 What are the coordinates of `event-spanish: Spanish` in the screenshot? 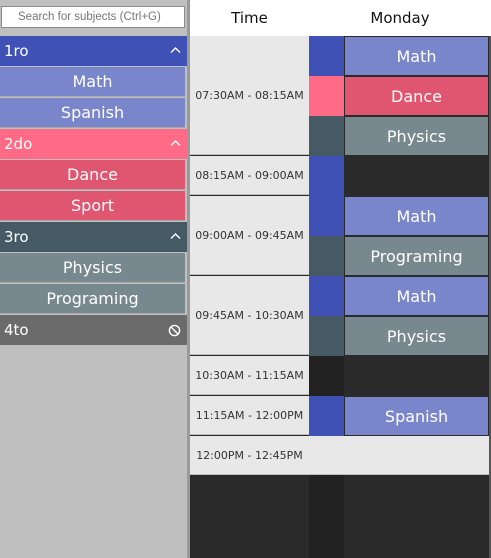 It's located at (416, 416).